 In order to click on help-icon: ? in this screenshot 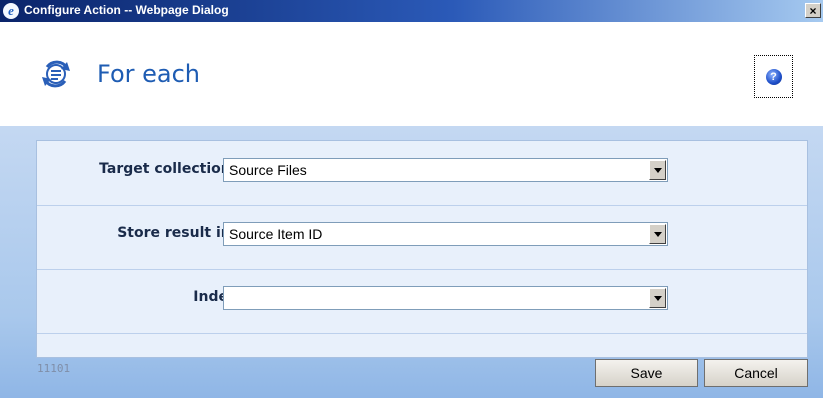, I will do `click(773, 76)`.